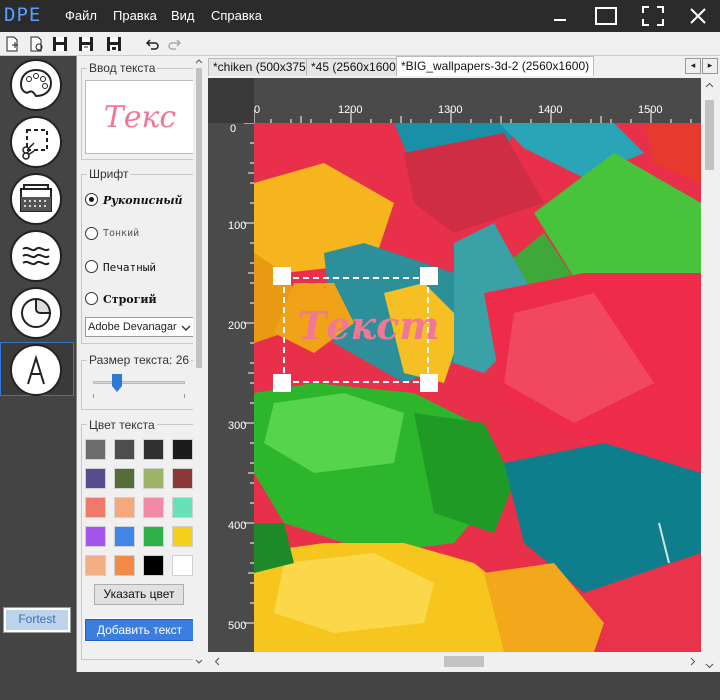 This screenshot has height=700, width=720. I want to click on menu-edit: Правка, so click(135, 15).